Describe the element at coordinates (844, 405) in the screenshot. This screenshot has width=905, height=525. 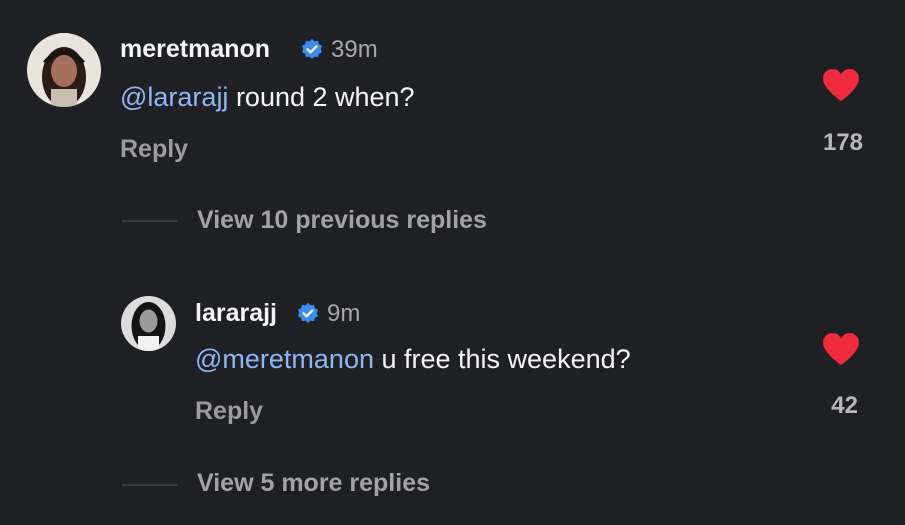
I see `like-count: 42` at that location.